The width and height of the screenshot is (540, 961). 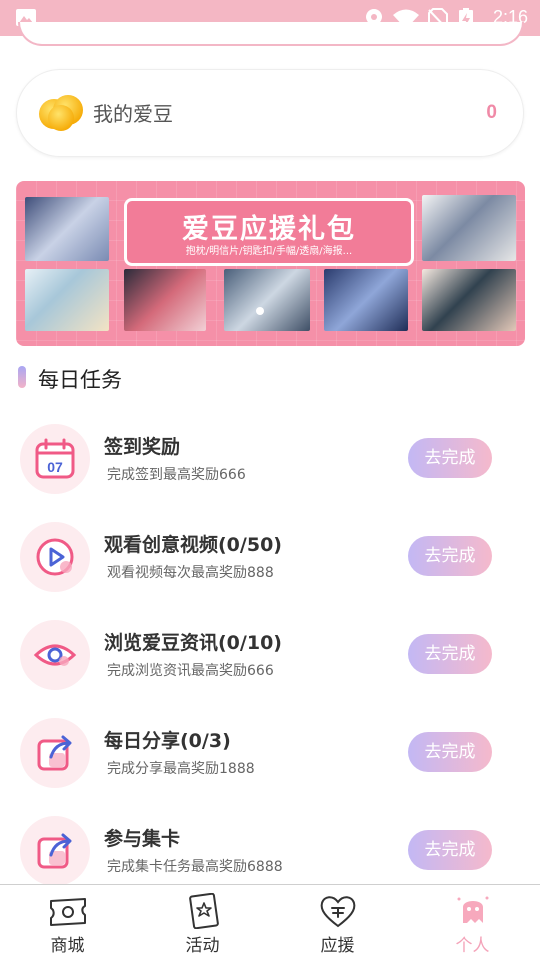 What do you see at coordinates (472, 946) in the screenshot?
I see `tab-label: 个人` at bounding box center [472, 946].